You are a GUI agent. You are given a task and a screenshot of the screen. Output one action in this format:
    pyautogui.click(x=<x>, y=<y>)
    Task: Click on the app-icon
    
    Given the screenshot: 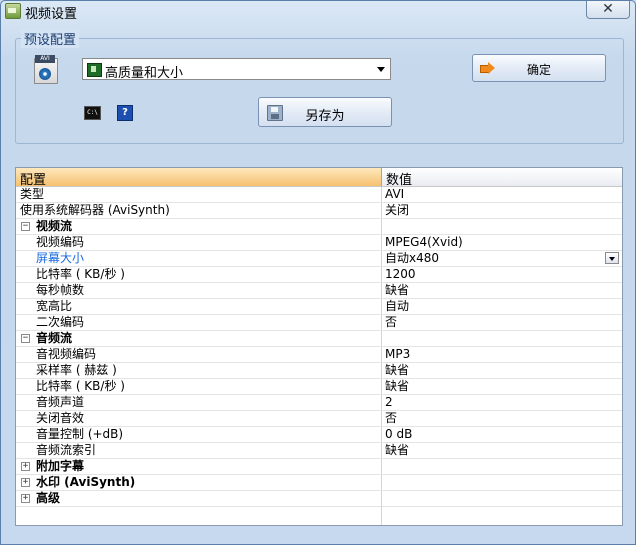 What is the action you would take?
    pyautogui.click(x=13, y=11)
    